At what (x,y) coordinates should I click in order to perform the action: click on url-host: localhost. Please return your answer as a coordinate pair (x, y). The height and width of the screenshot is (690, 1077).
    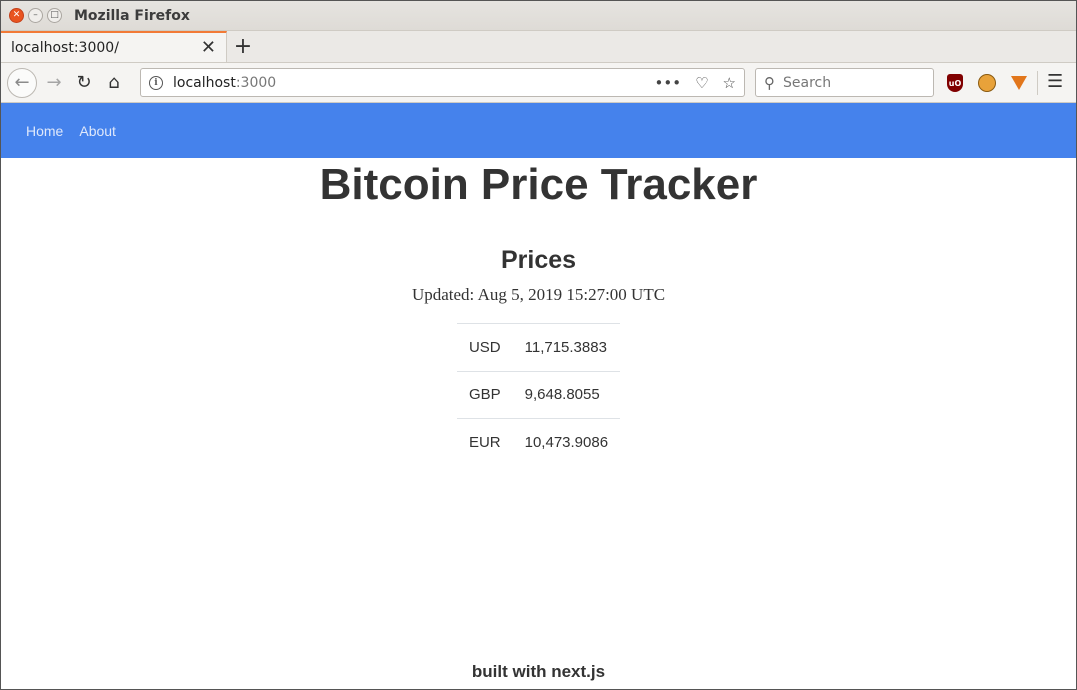
    Looking at the image, I should click on (204, 82).